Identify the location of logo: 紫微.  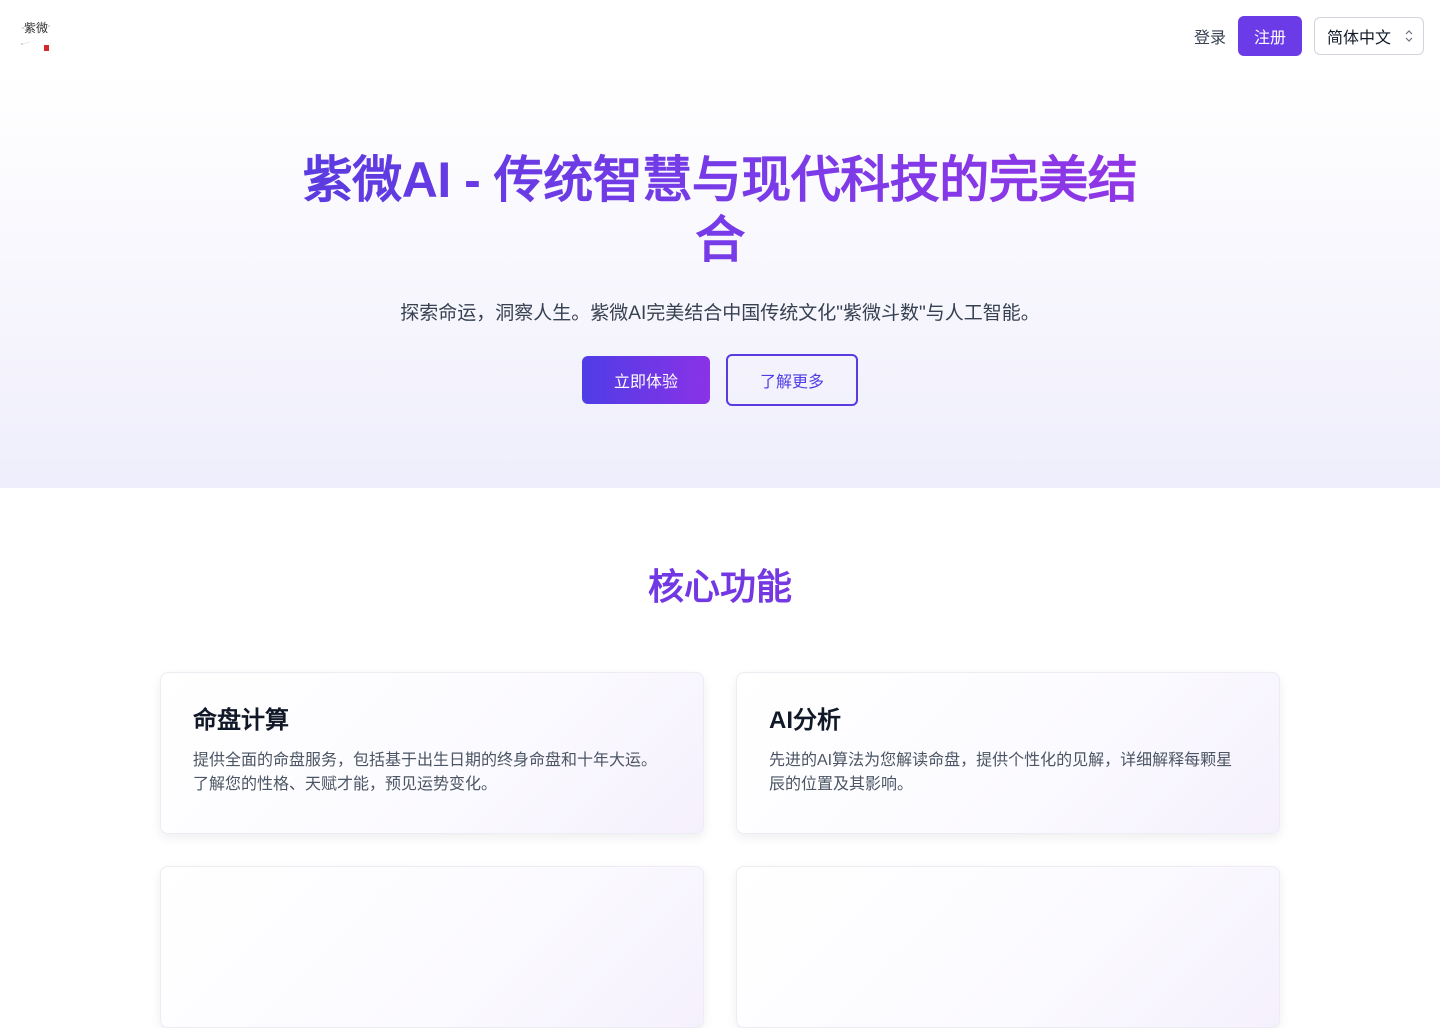
(36, 36).